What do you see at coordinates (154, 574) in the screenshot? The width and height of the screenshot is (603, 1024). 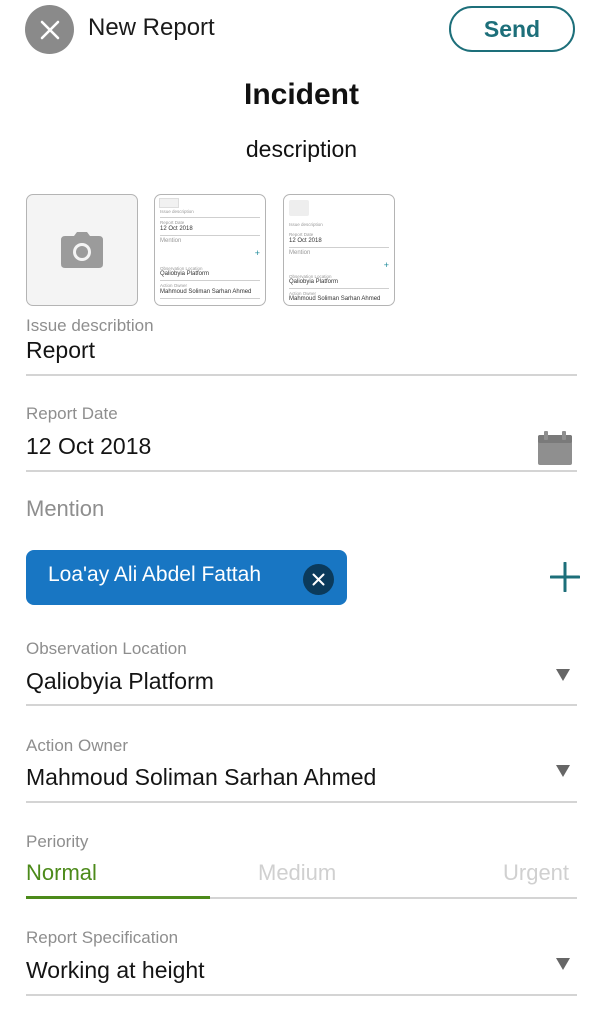 I see `mention-chip-label: Loa'ay Ali Abdel Fattah` at bounding box center [154, 574].